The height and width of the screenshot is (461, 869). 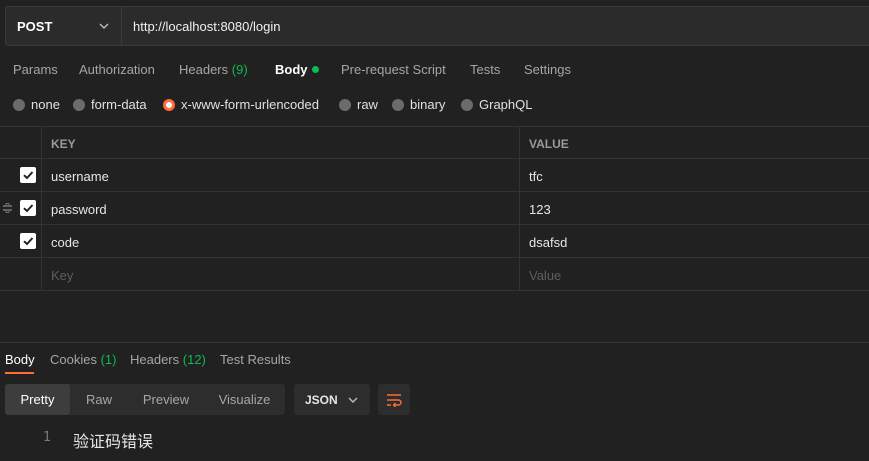 What do you see at coordinates (64, 26) in the screenshot?
I see `method-select: POST` at bounding box center [64, 26].